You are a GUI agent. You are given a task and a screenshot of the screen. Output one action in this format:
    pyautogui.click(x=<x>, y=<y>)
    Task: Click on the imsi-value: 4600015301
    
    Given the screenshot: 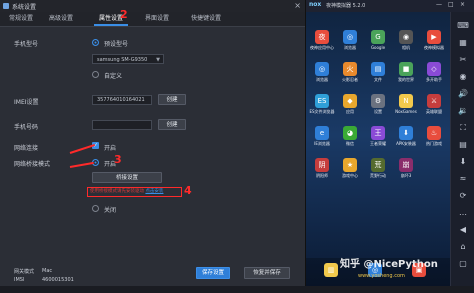 What is the action you would take?
    pyautogui.click(x=58, y=280)
    